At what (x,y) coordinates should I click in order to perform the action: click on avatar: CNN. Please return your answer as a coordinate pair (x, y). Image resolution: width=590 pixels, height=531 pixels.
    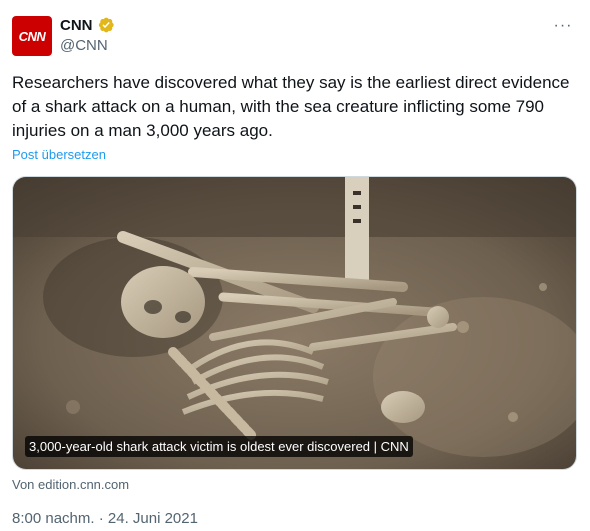
    Looking at the image, I should click on (32, 36).